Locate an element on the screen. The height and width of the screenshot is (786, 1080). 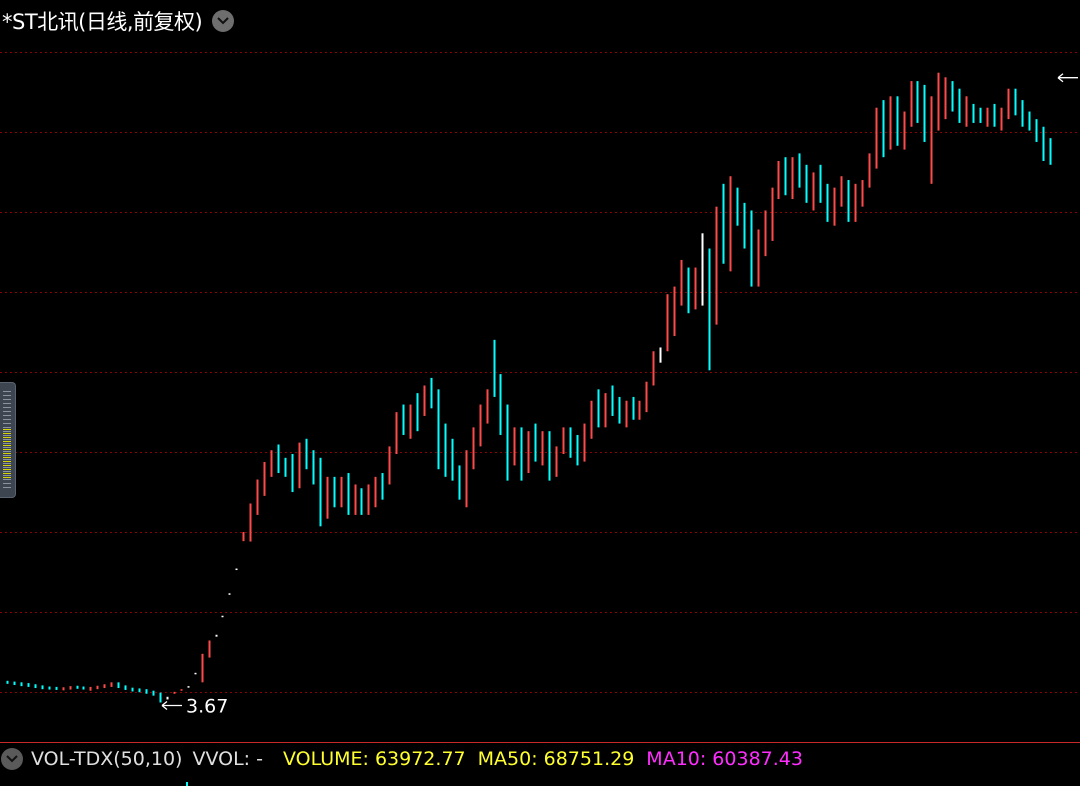
max-price-annotation: 20.22 is located at coordinates (1067, 78).